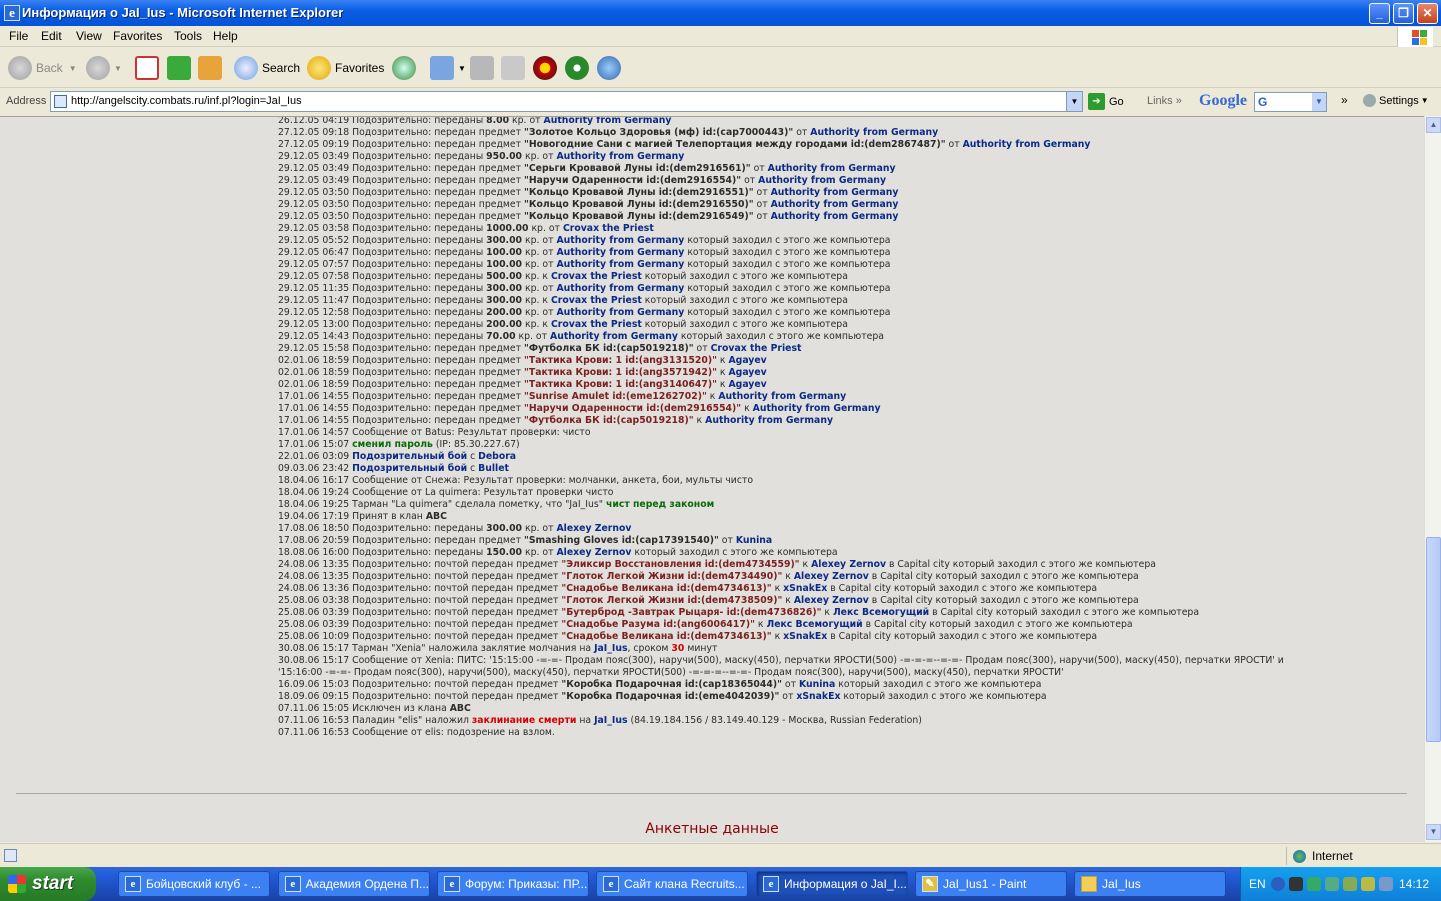 Image resolution: width=1441 pixels, height=901 pixels. I want to click on stop-button, so click(149, 68).